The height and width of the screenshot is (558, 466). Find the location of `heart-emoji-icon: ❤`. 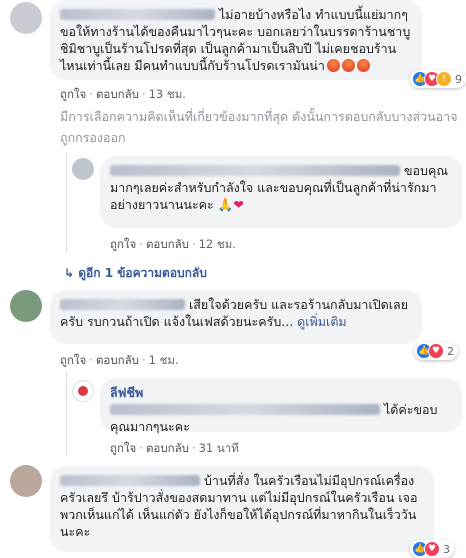

heart-emoji-icon: ❤ is located at coordinates (238, 204).